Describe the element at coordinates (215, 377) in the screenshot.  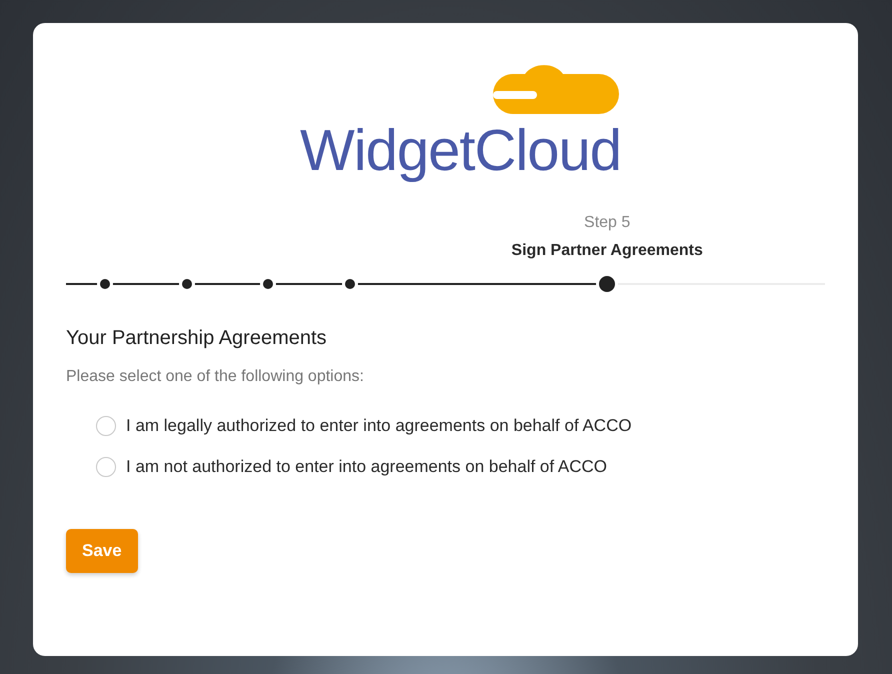
I see `instruction-text: Please select one of the following options:` at that location.